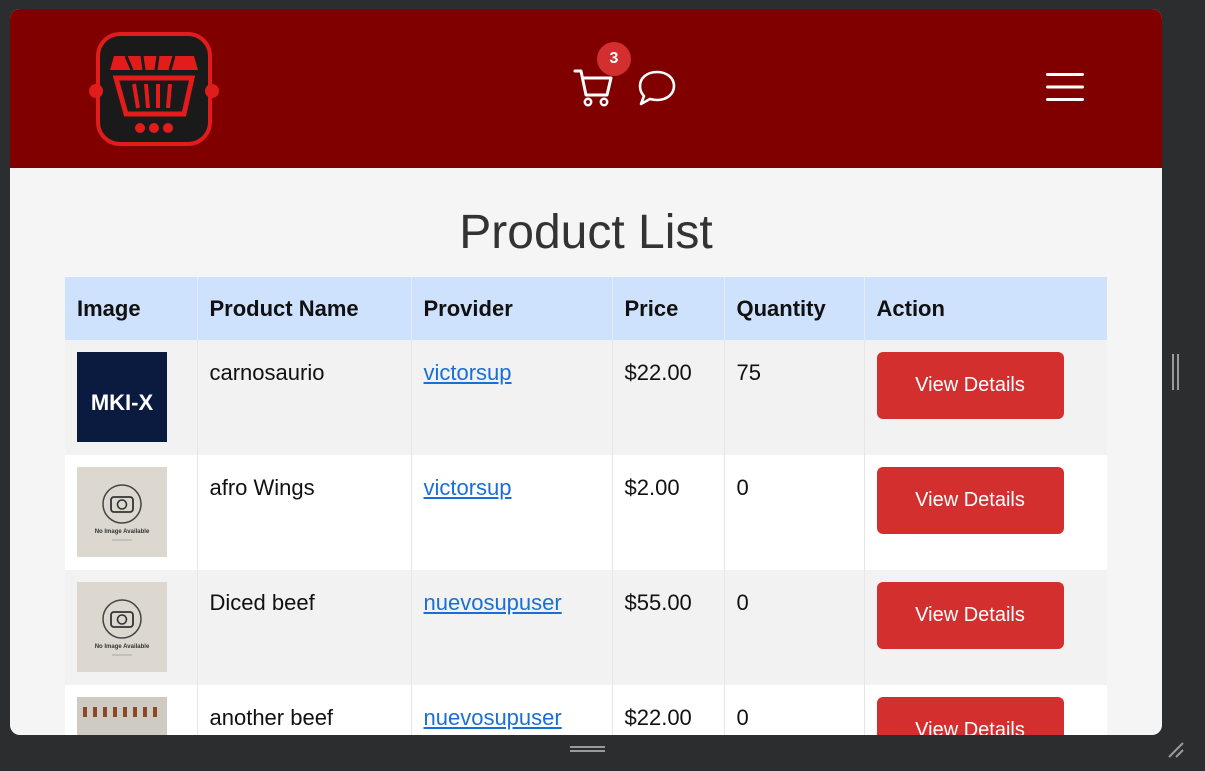 The image size is (1205, 771). I want to click on window-top-edge, so click(602, 4).